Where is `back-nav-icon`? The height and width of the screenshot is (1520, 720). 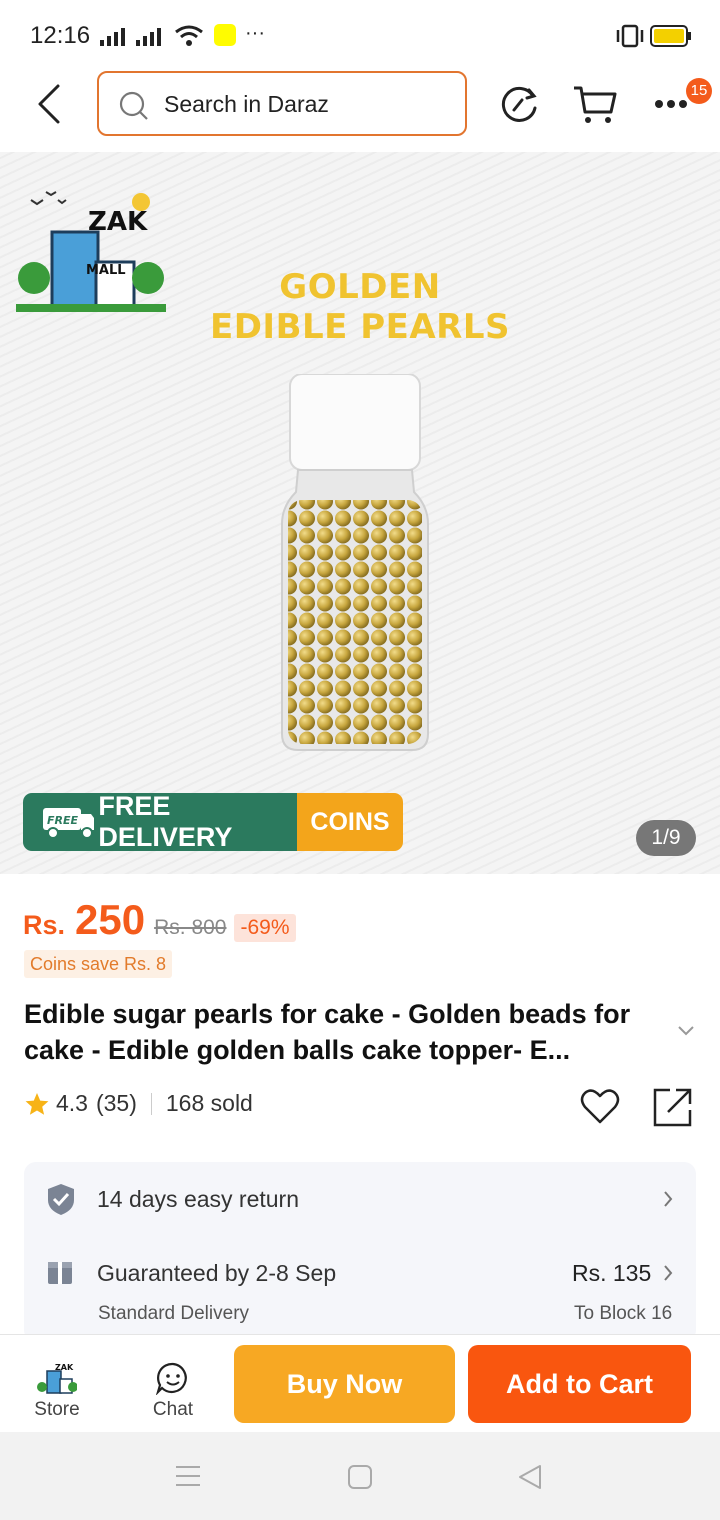 back-nav-icon is located at coordinates (530, 1477).